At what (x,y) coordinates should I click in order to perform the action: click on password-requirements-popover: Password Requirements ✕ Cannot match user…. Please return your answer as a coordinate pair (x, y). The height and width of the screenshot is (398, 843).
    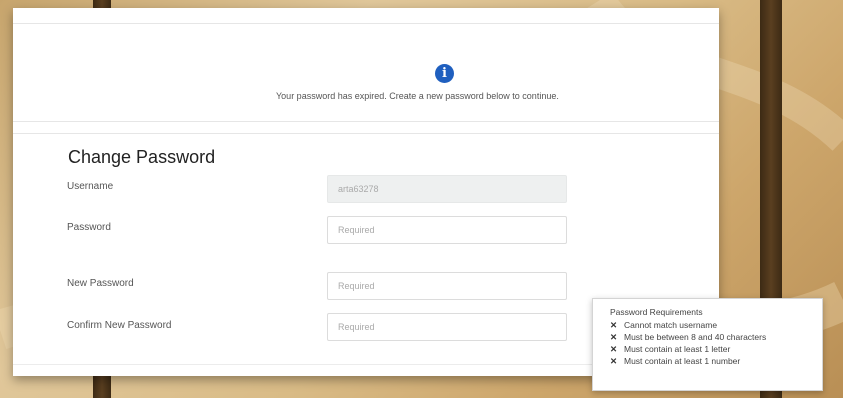
    Looking at the image, I should click on (707, 344).